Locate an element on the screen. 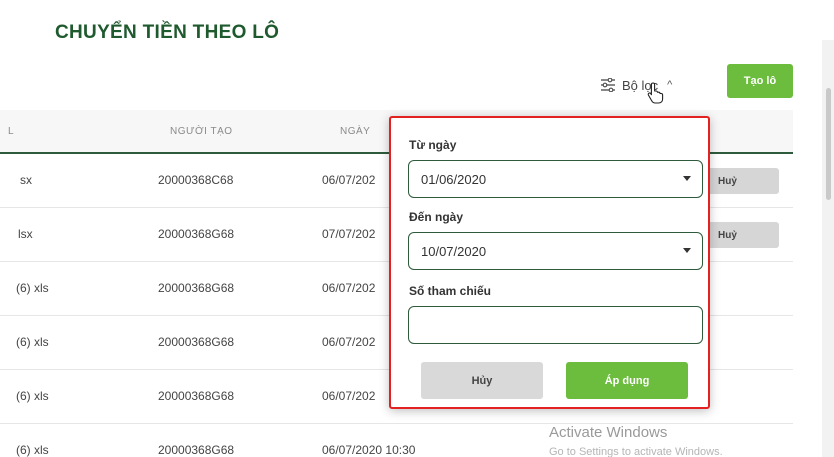 The width and height of the screenshot is (834, 457). page-title: CHUYỂN TIỀN THEO LÔ is located at coordinates (167, 32).